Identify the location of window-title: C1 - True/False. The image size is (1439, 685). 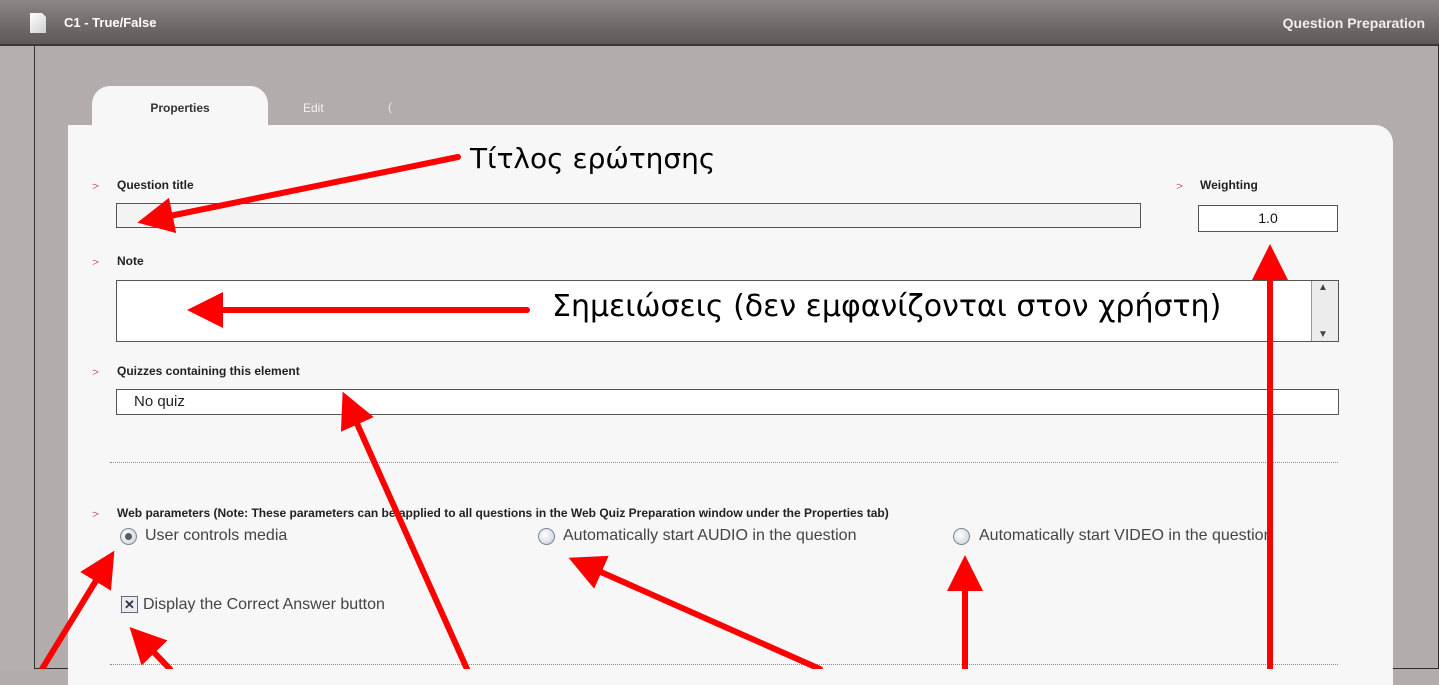
(110, 22).